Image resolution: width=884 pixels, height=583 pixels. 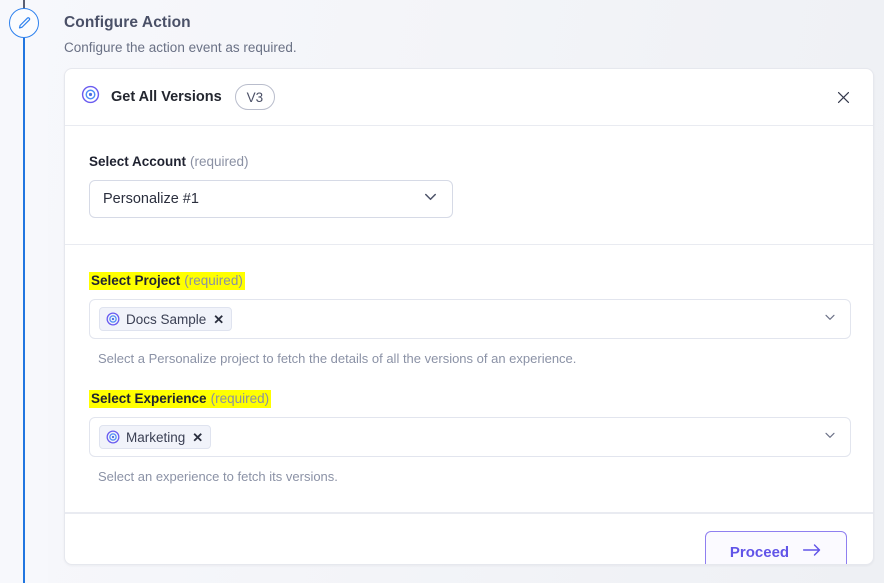 I want to click on project-label-highlight: Select Project (required), so click(x=167, y=281).